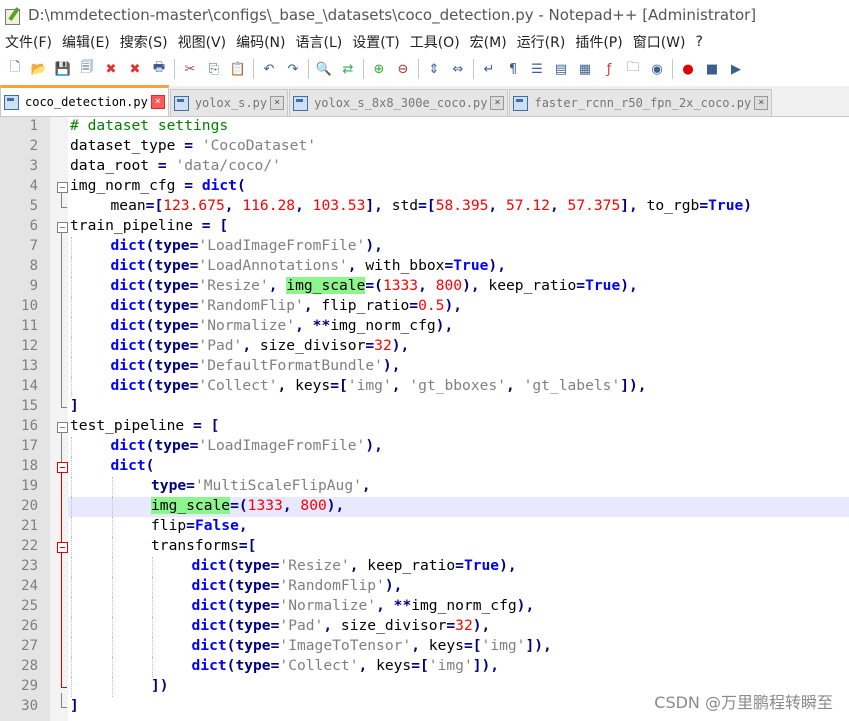  Describe the element at coordinates (63, 69) in the screenshot. I see `save-icon: 💾` at that location.